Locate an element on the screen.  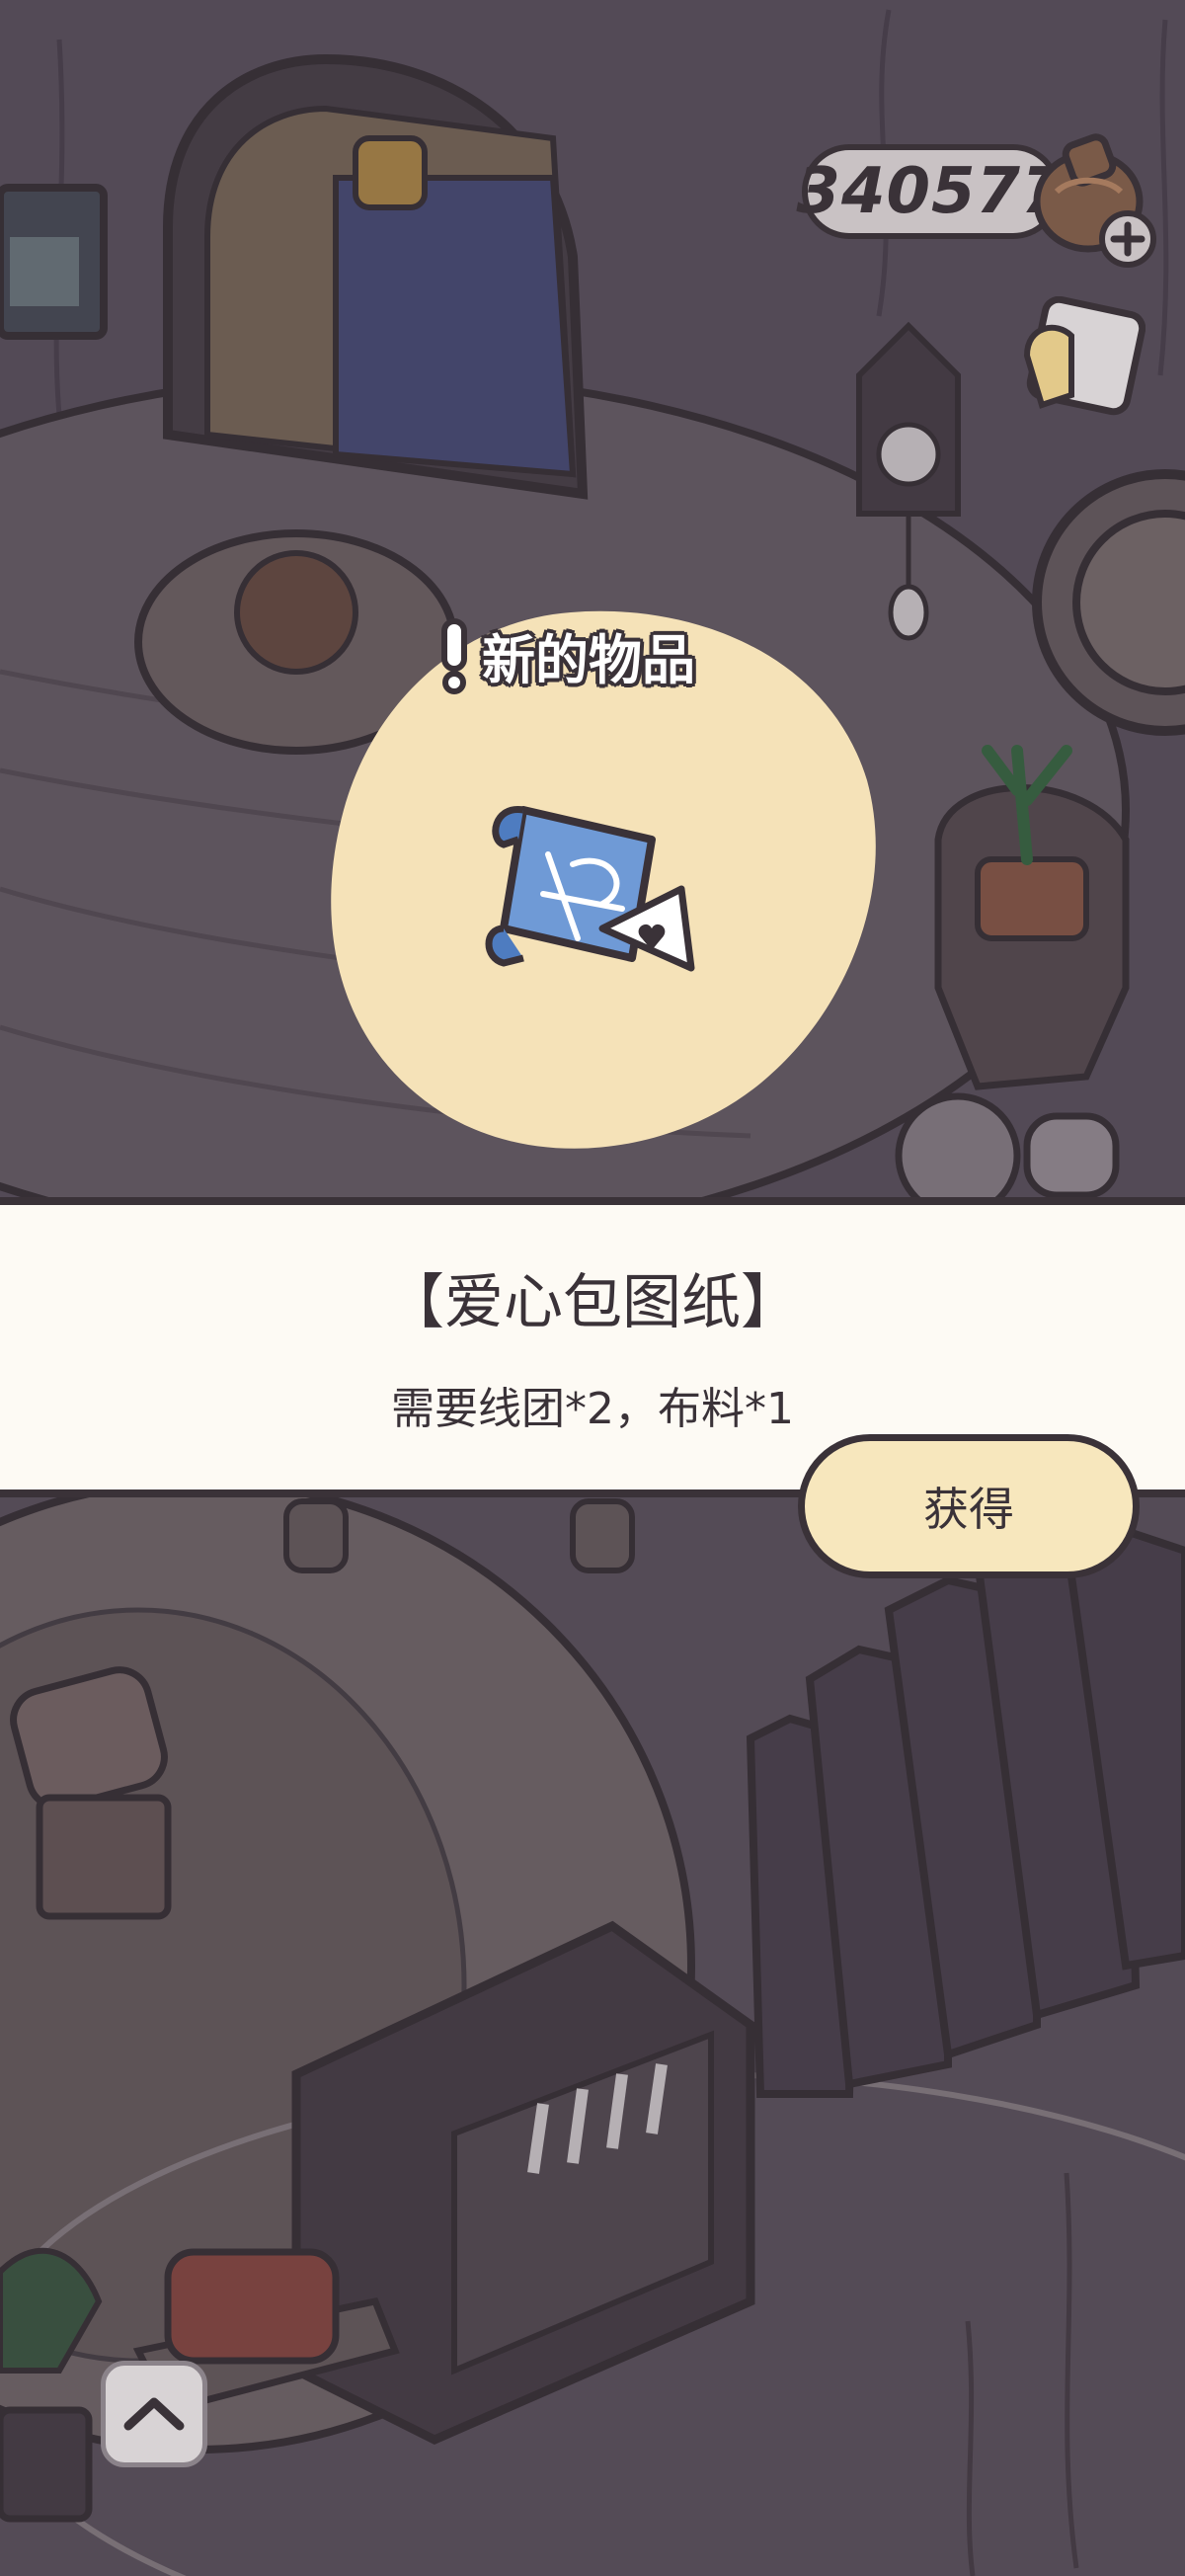
obtain-button: 获得 is located at coordinates (969, 1506).